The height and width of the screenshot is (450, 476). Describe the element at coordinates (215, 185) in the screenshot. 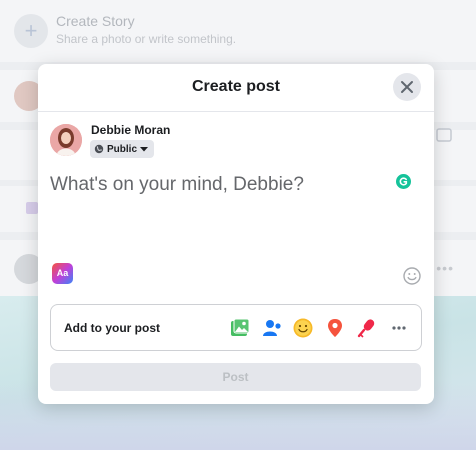

I see `post-composer-input: What's on your mind, Debbie?` at that location.